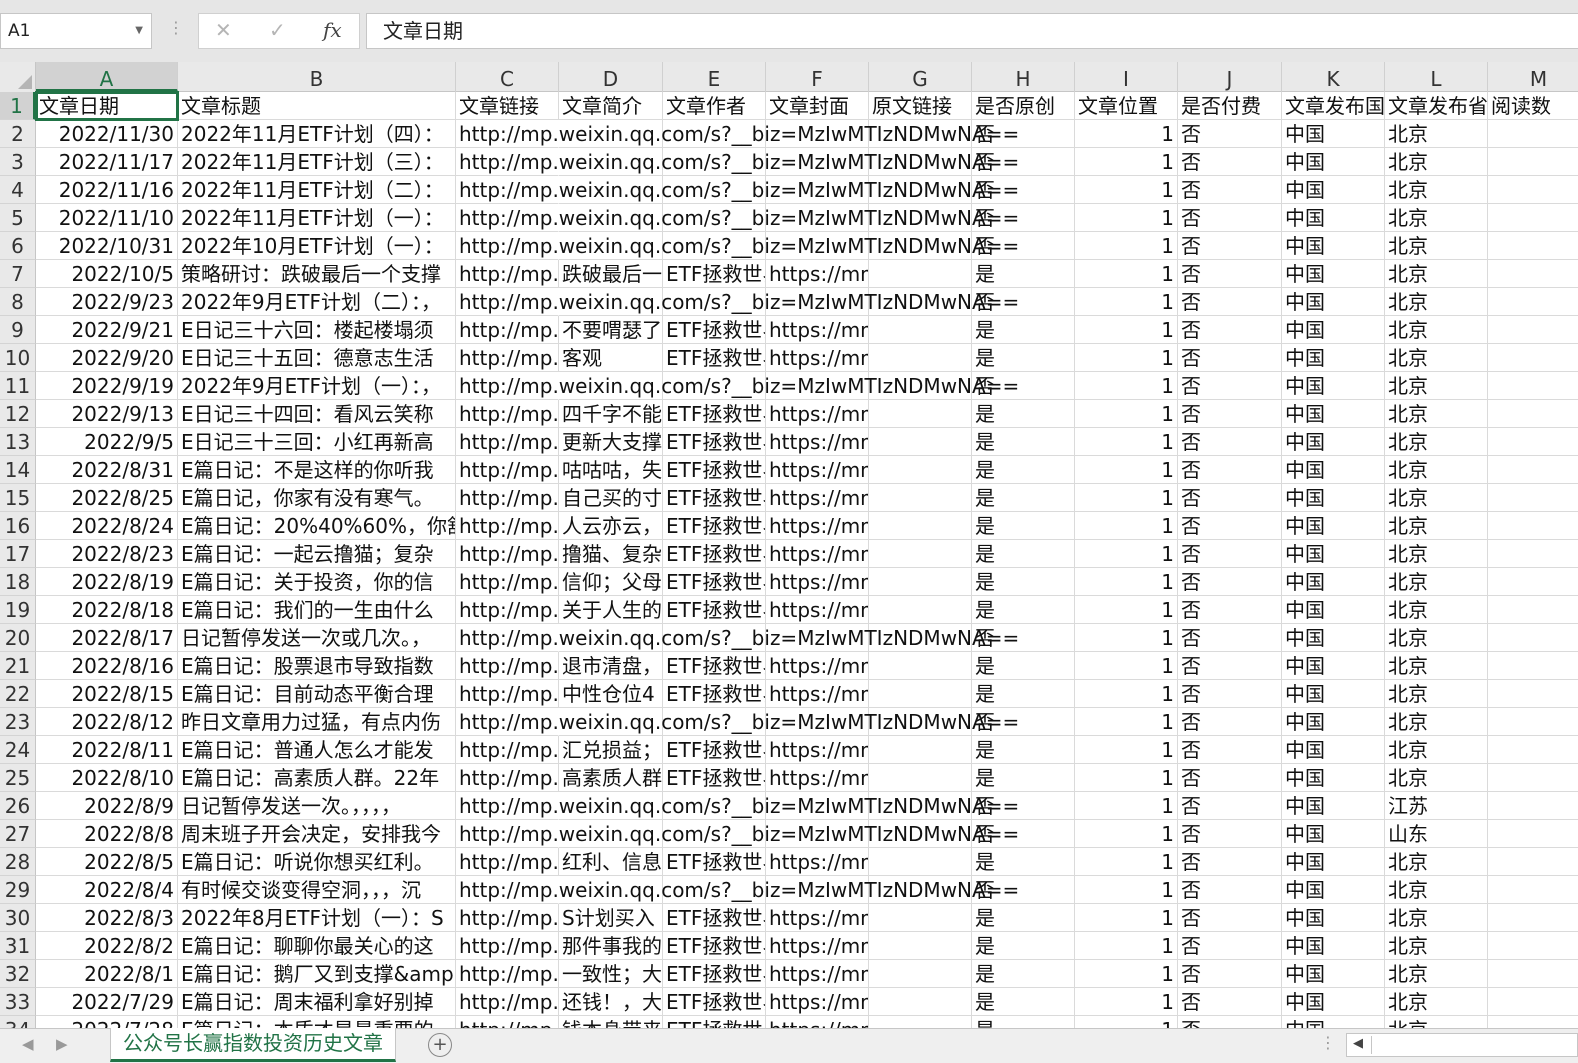 This screenshot has height=1063, width=1578. Describe the element at coordinates (332, 30) in the screenshot. I see `insert-function-icon: fx` at that location.